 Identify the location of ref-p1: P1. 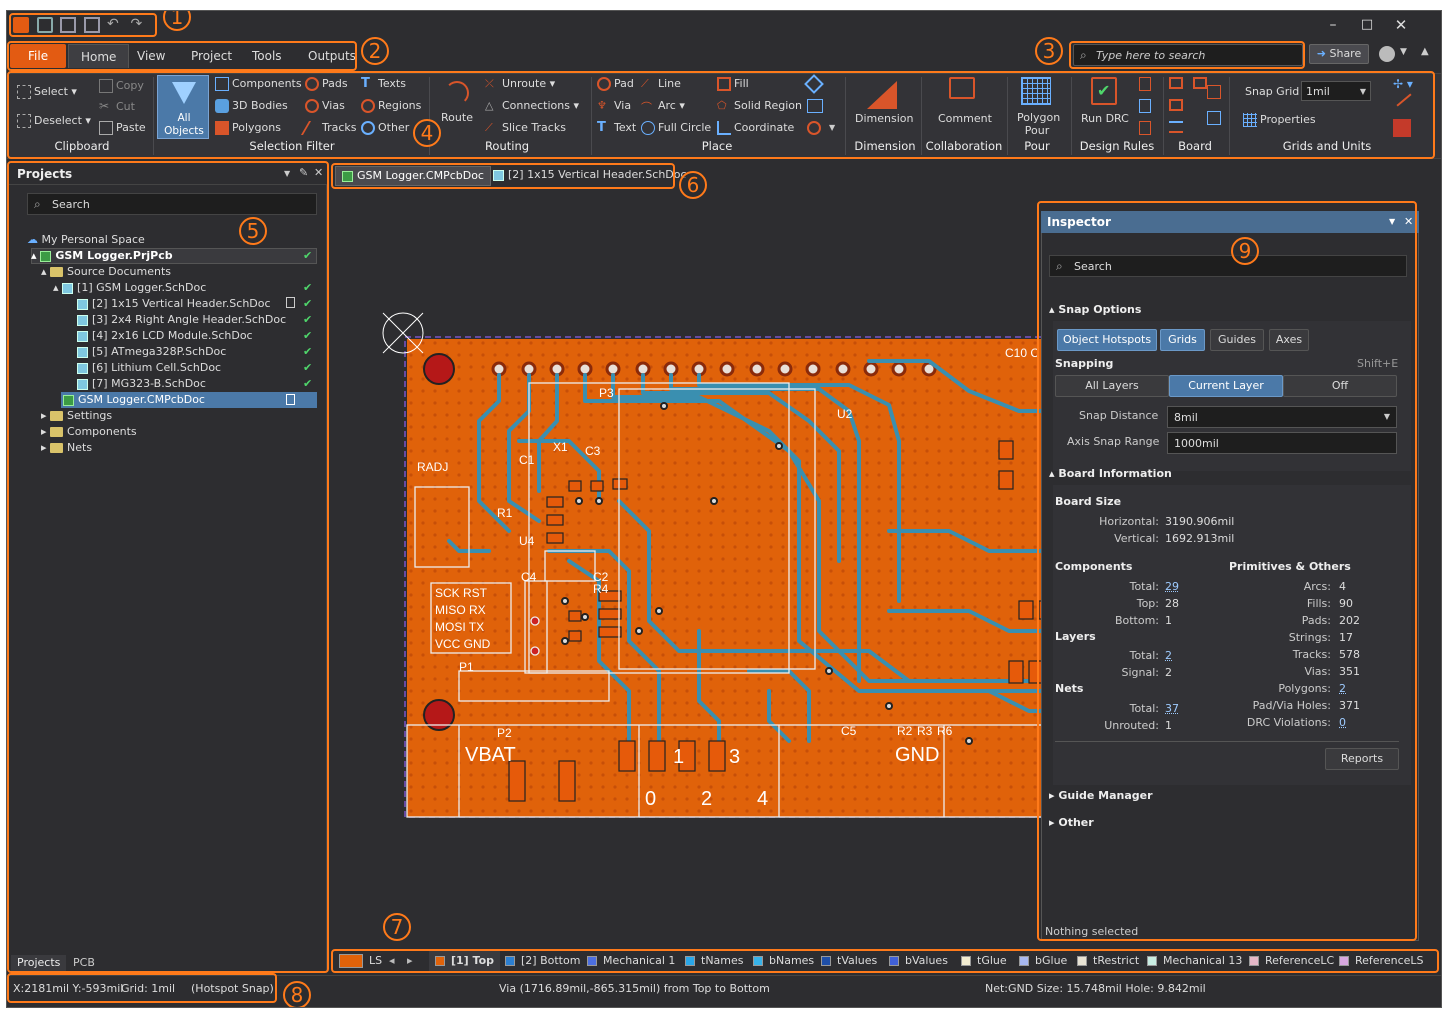
(466, 667).